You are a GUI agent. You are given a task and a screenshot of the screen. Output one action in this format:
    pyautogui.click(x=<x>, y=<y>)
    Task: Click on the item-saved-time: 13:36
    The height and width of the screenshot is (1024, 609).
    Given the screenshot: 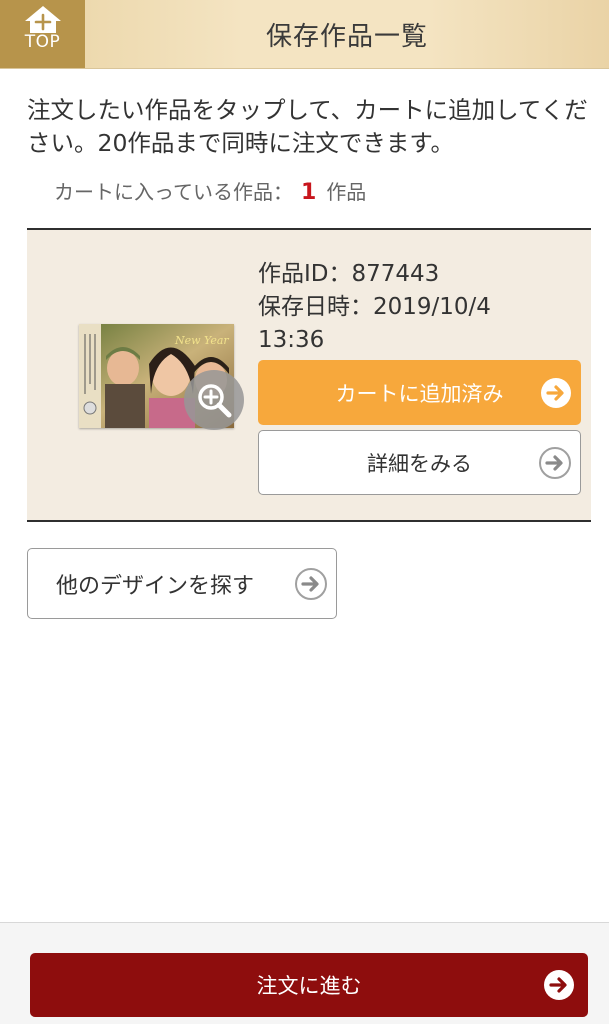 What is the action you would take?
    pyautogui.click(x=291, y=340)
    